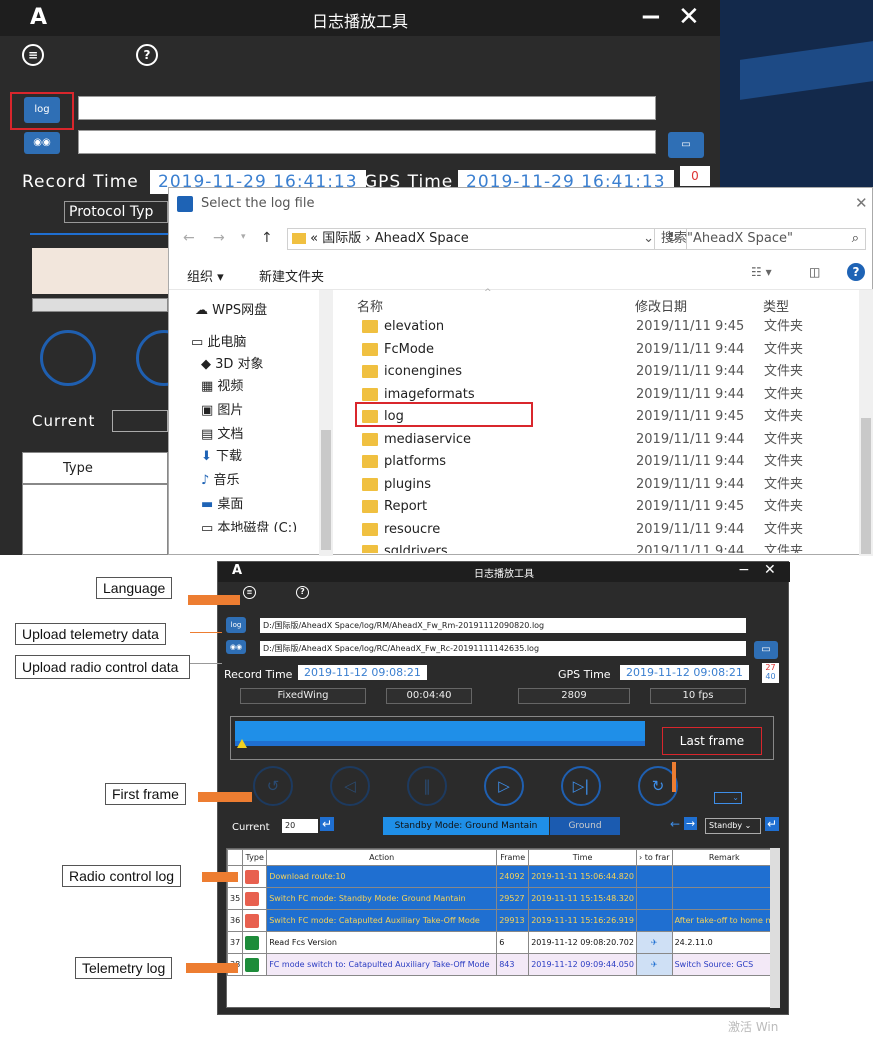 This screenshot has width=873, height=1038. Describe the element at coordinates (427, 786) in the screenshot. I see `pause-button: ‖` at that location.